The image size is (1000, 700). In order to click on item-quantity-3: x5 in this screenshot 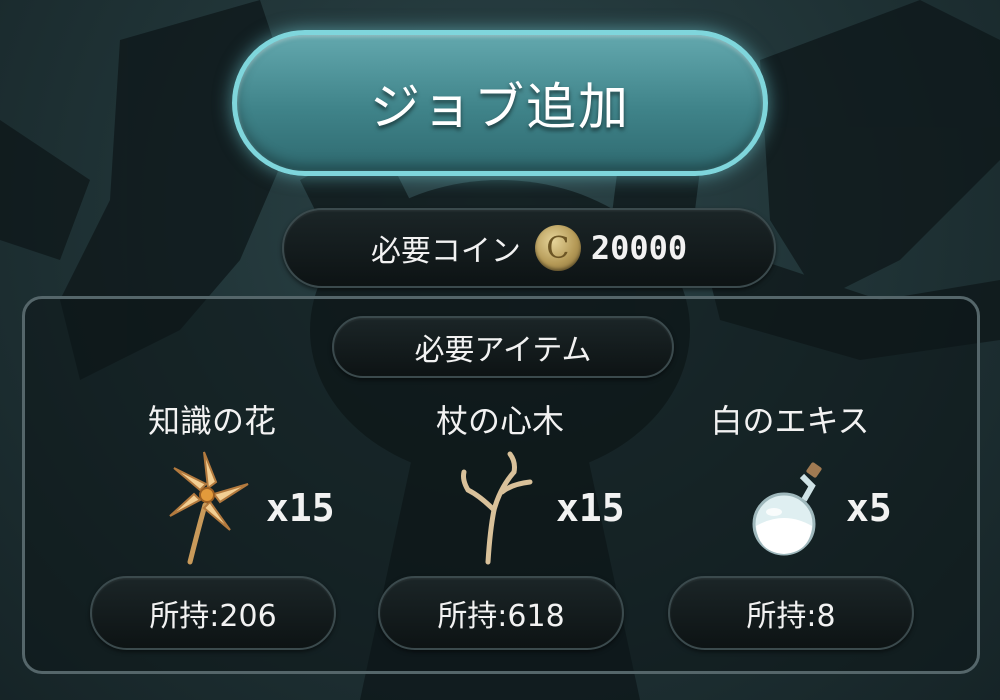, I will do `click(869, 508)`.